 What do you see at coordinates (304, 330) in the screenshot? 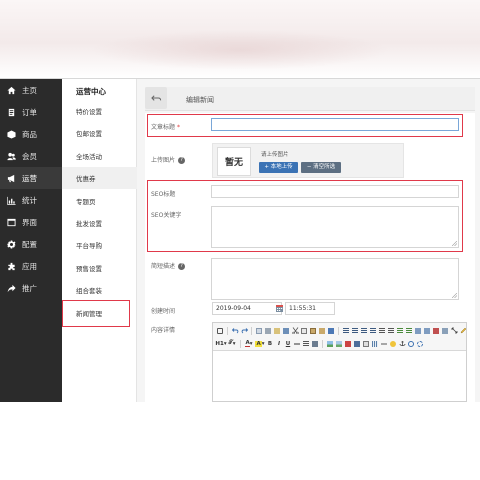
I see `copy-icon` at bounding box center [304, 330].